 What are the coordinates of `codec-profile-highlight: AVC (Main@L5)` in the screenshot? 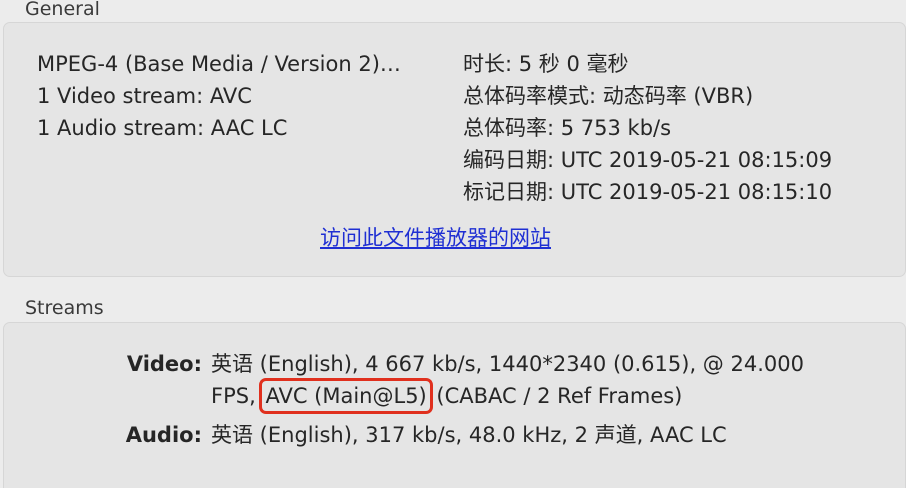 It's located at (346, 396).